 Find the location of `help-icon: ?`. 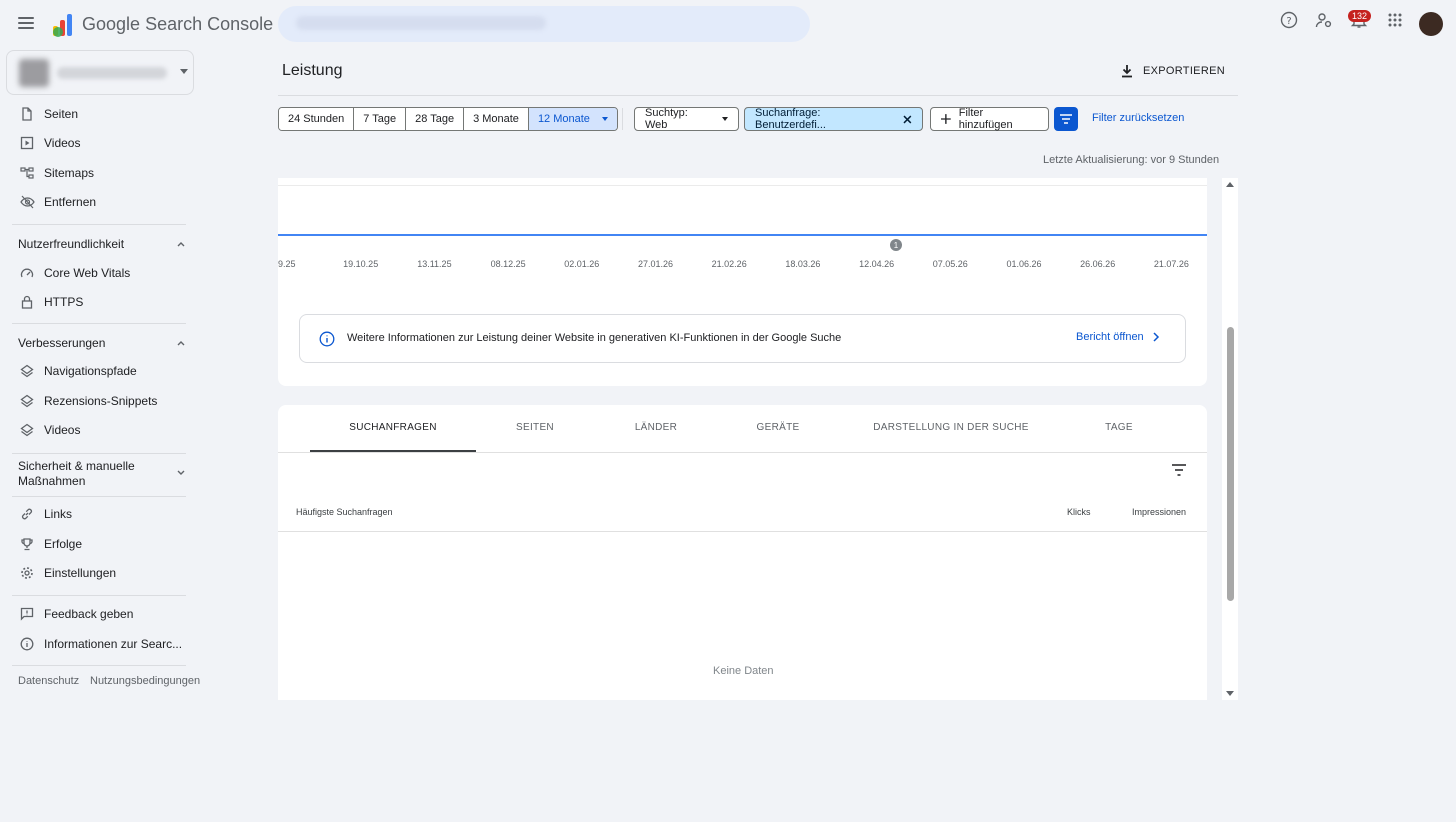

help-icon: ? is located at coordinates (1289, 20).